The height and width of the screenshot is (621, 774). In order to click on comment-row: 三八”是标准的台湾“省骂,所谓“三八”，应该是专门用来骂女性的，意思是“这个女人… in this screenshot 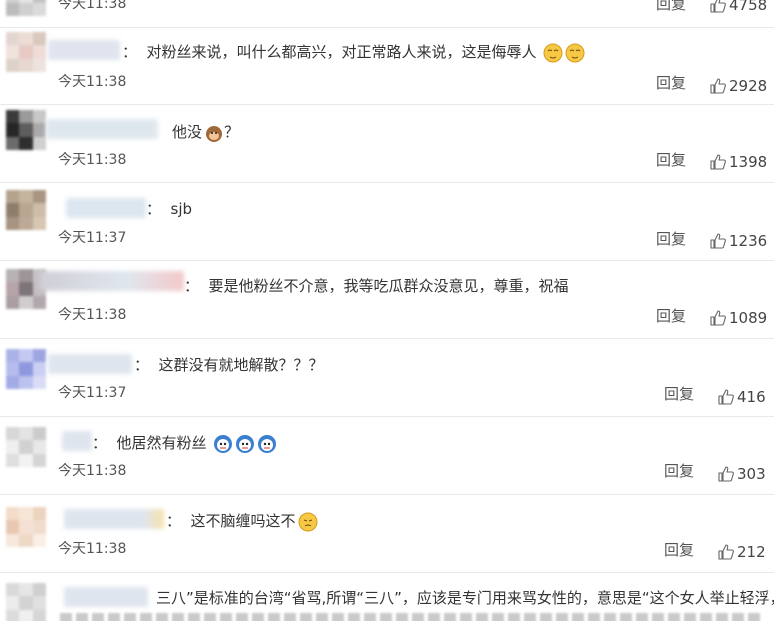, I will do `click(387, 597)`.